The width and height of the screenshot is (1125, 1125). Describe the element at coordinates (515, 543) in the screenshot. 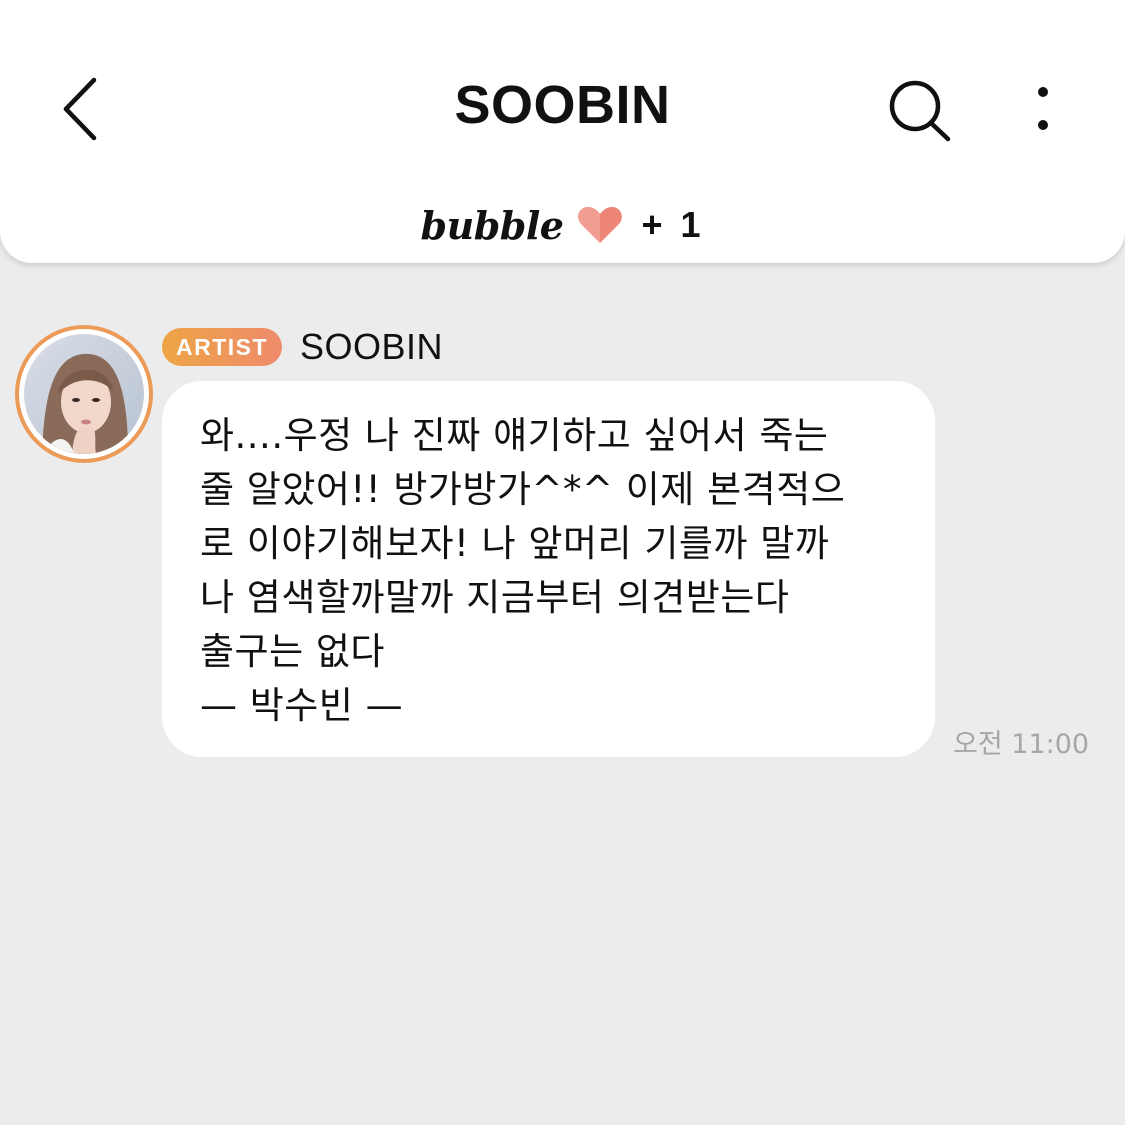

I see `message-line: 로 이야기해보자! 나 앞머리 기를까 말까` at that location.